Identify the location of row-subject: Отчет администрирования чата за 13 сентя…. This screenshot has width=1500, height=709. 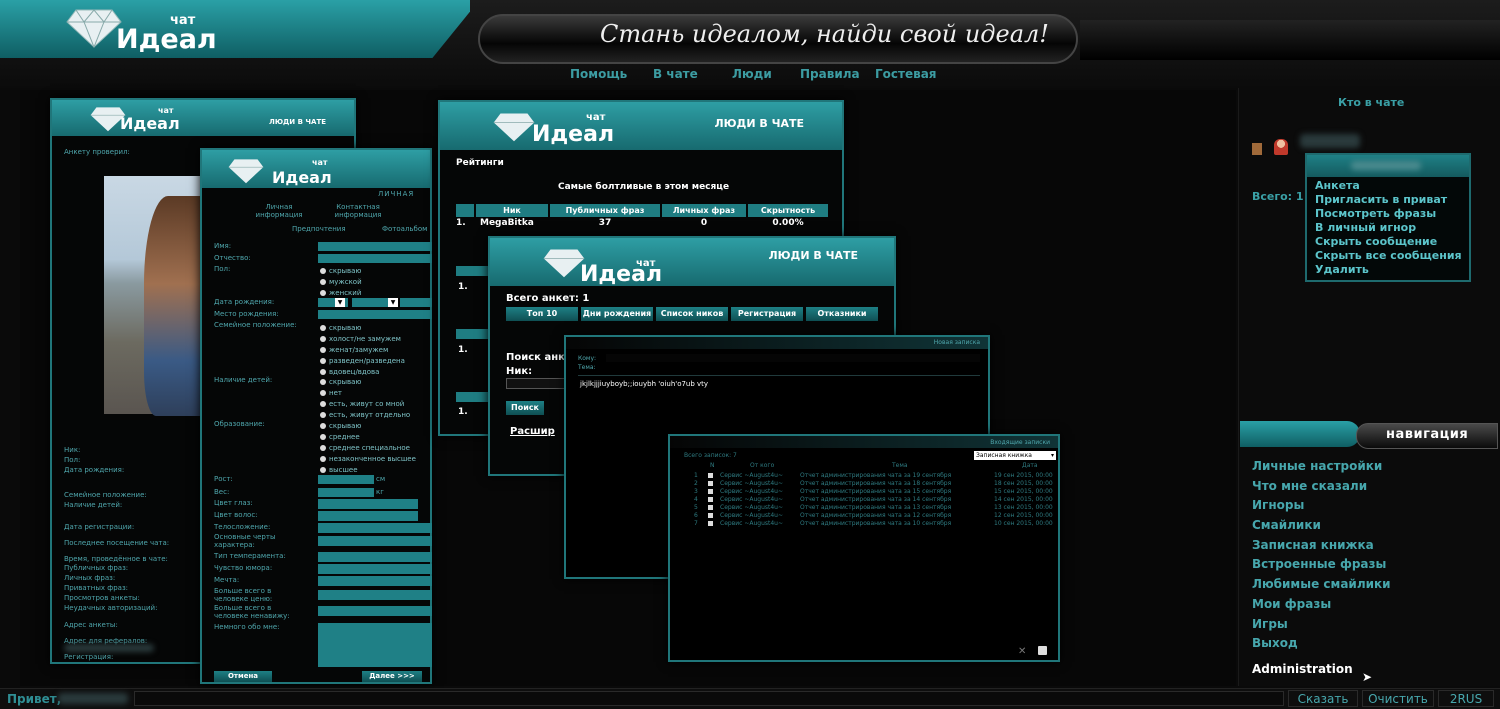
(875, 507).